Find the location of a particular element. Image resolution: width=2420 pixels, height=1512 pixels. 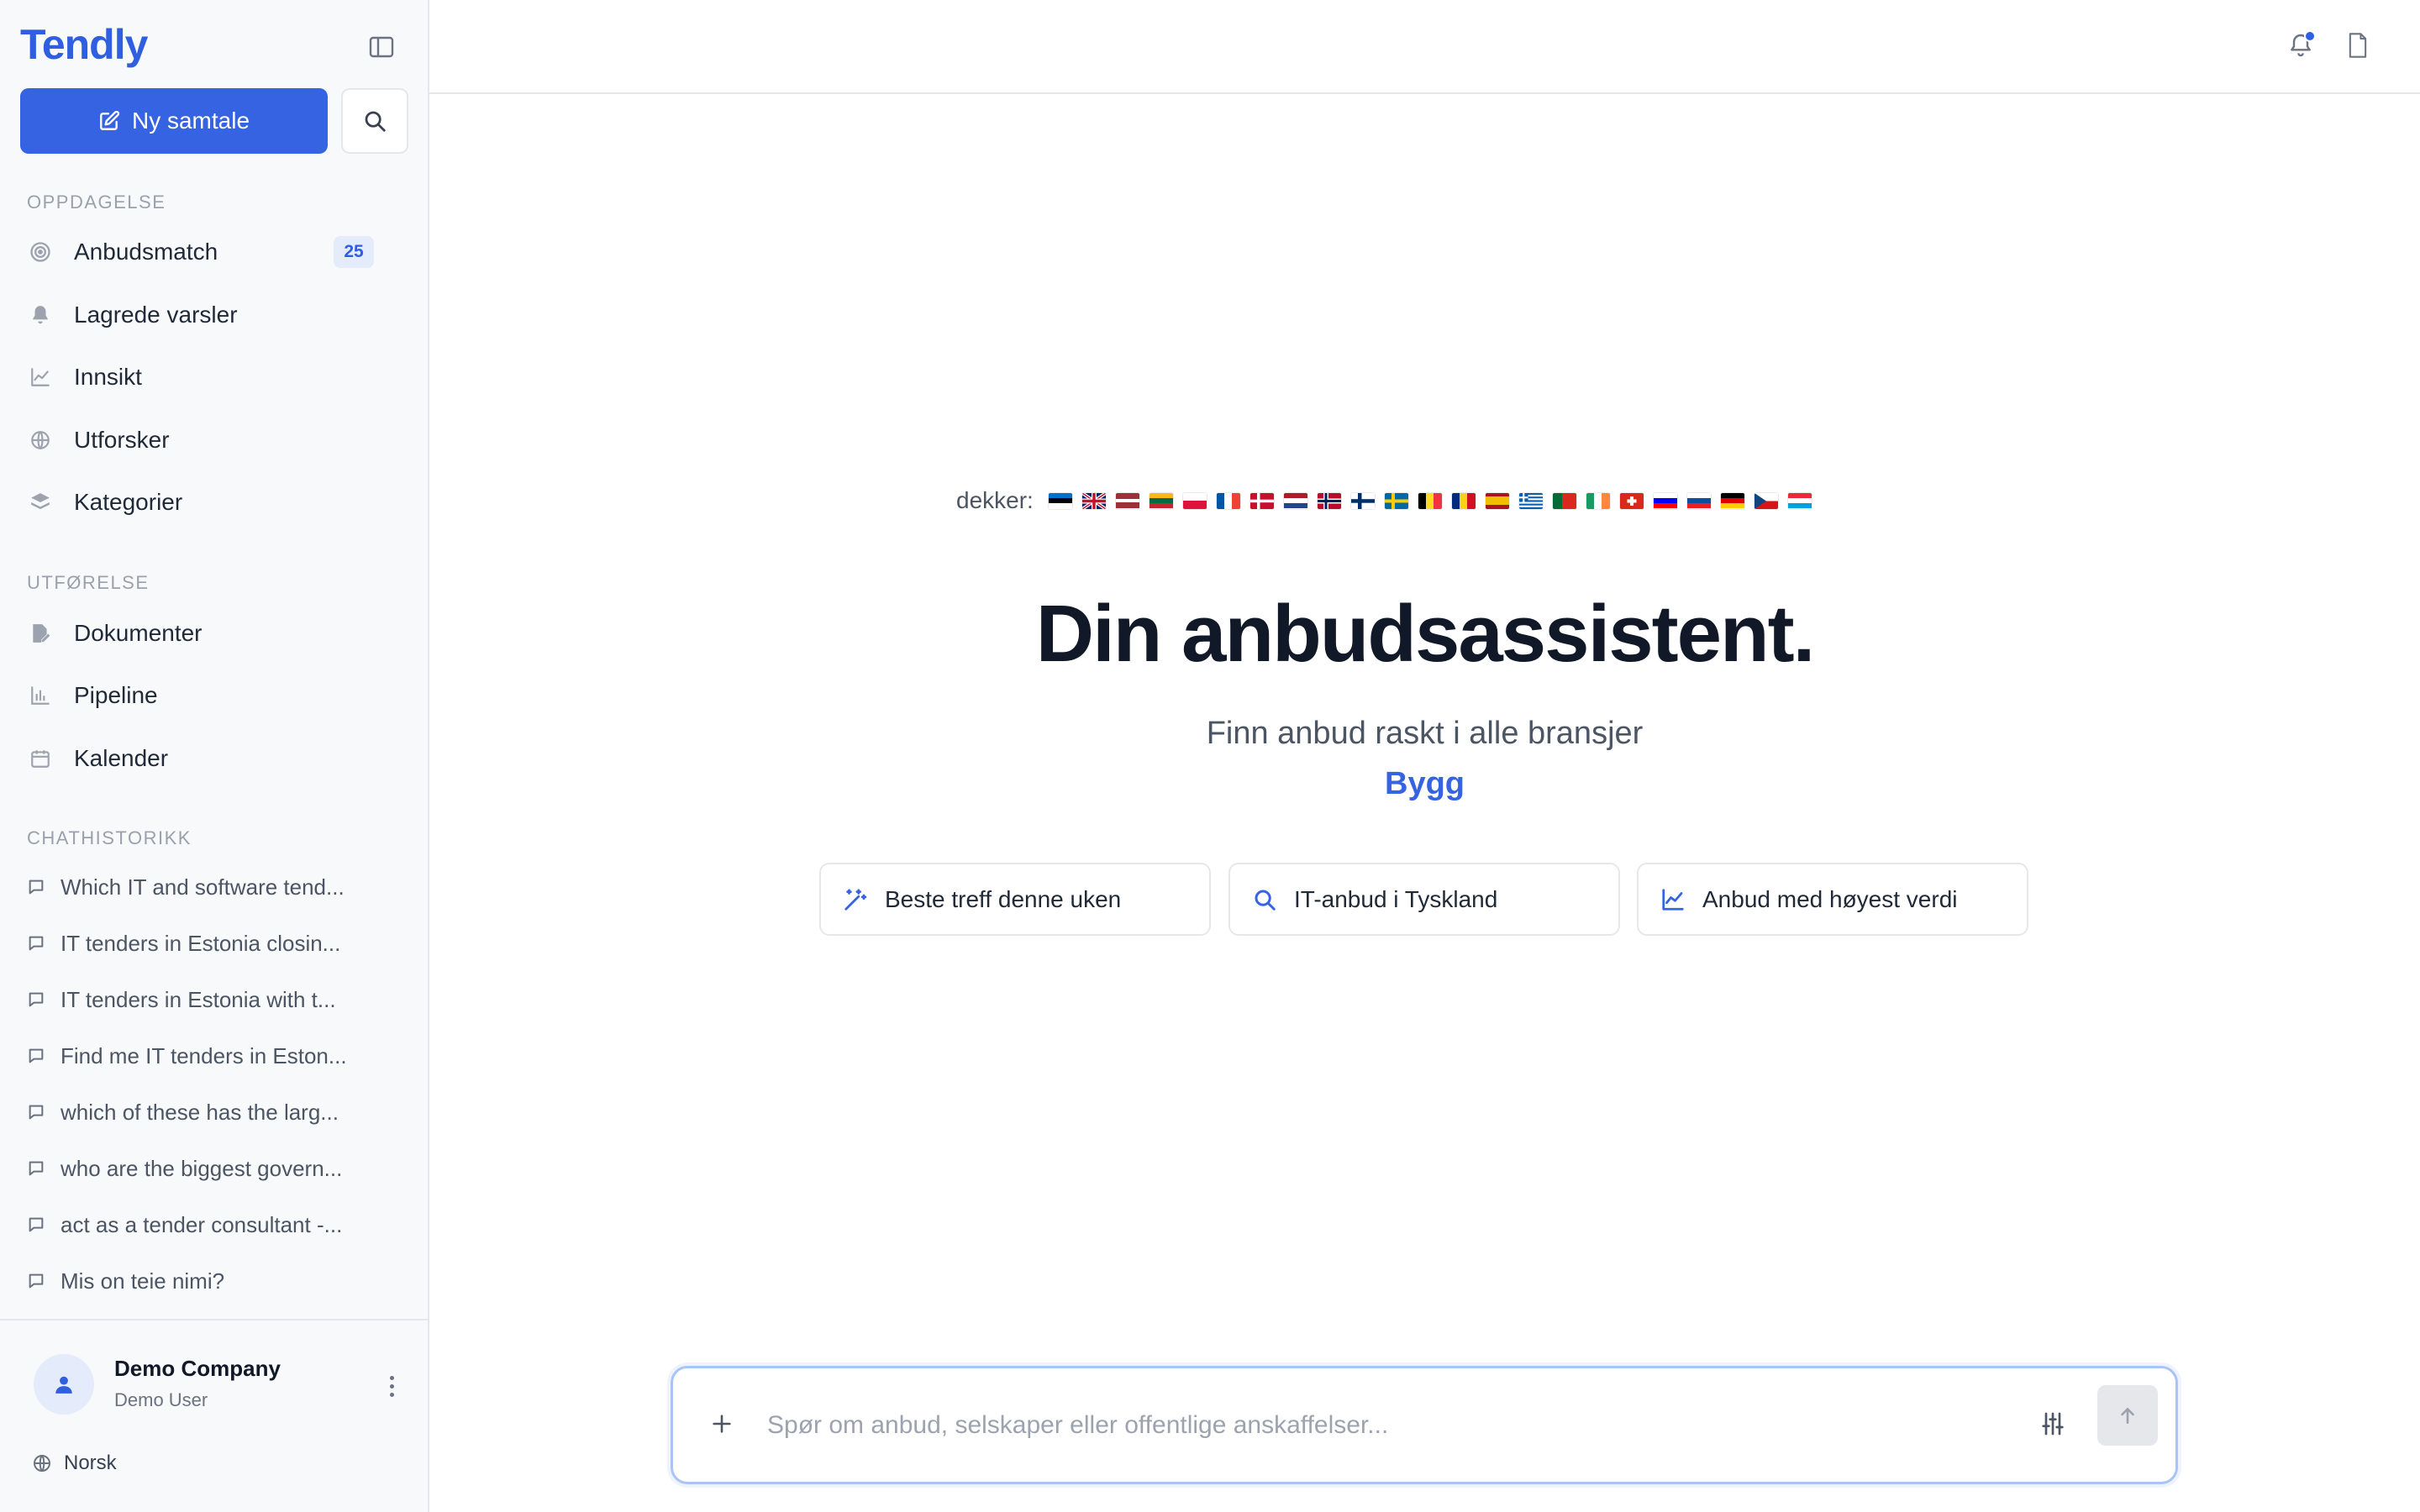

notification-dot is located at coordinates (2310, 36).